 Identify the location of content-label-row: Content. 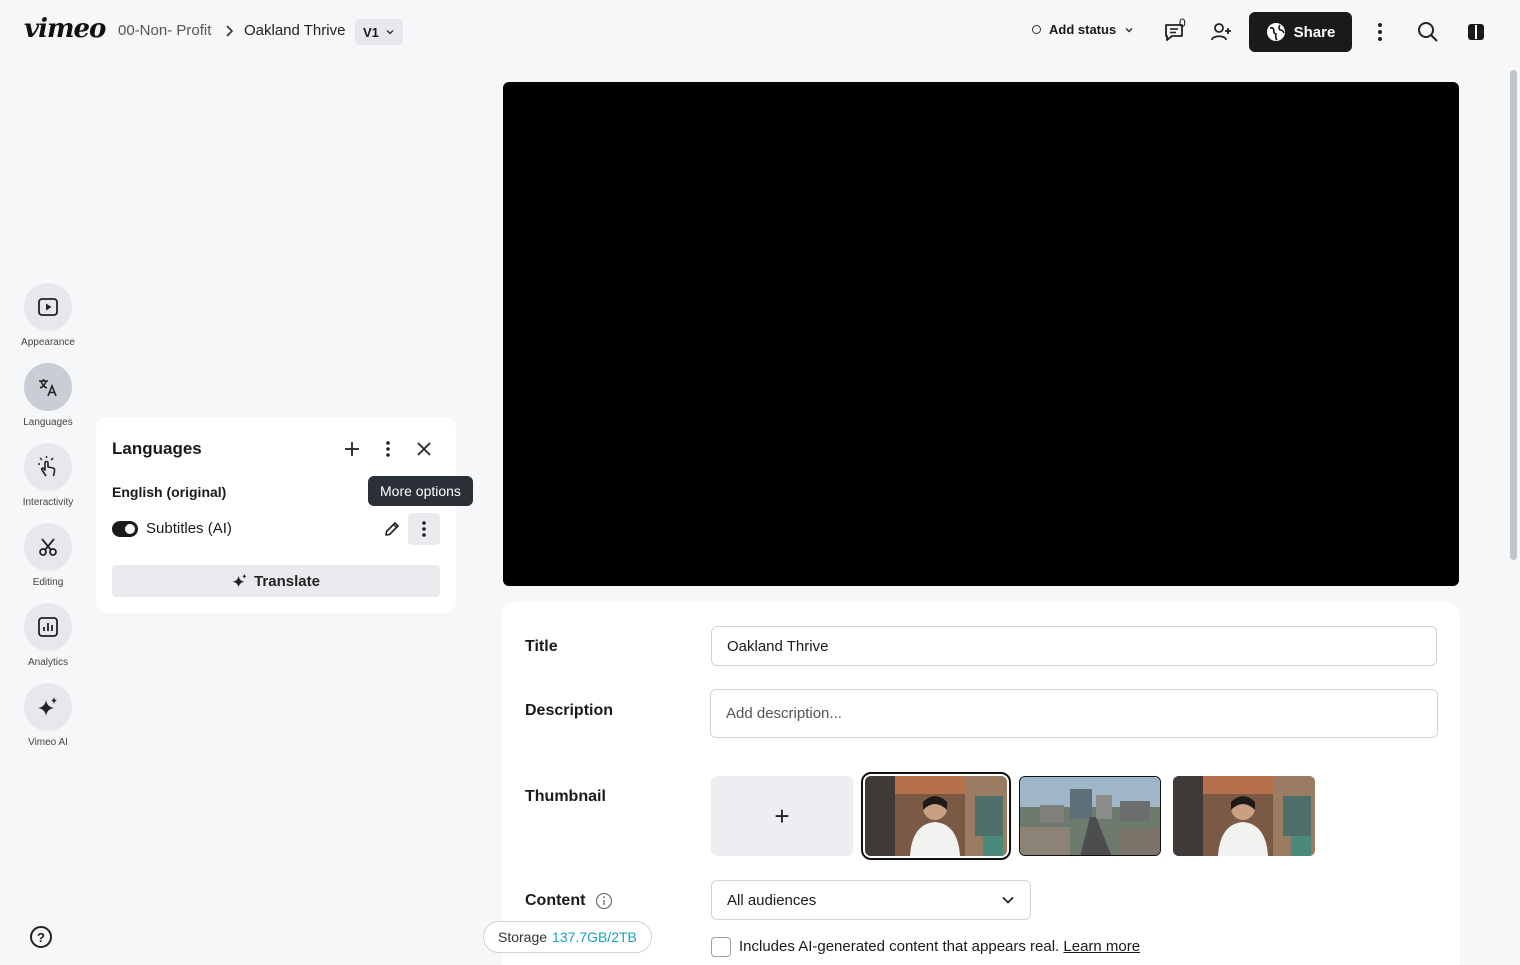
(569, 901).